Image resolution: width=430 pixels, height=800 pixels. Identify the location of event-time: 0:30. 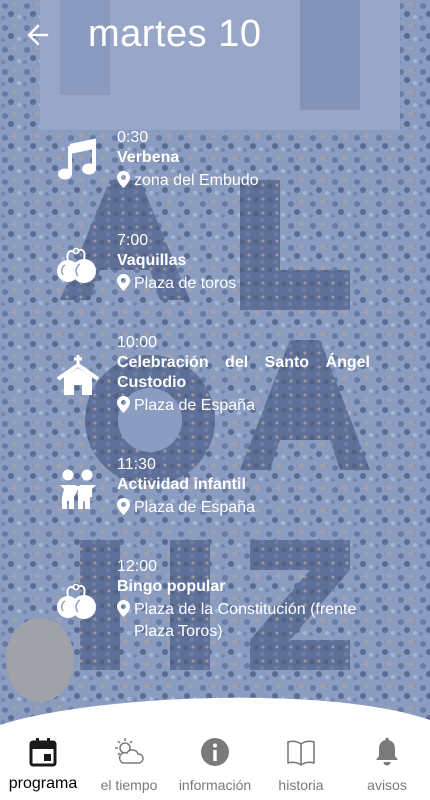
(133, 137).